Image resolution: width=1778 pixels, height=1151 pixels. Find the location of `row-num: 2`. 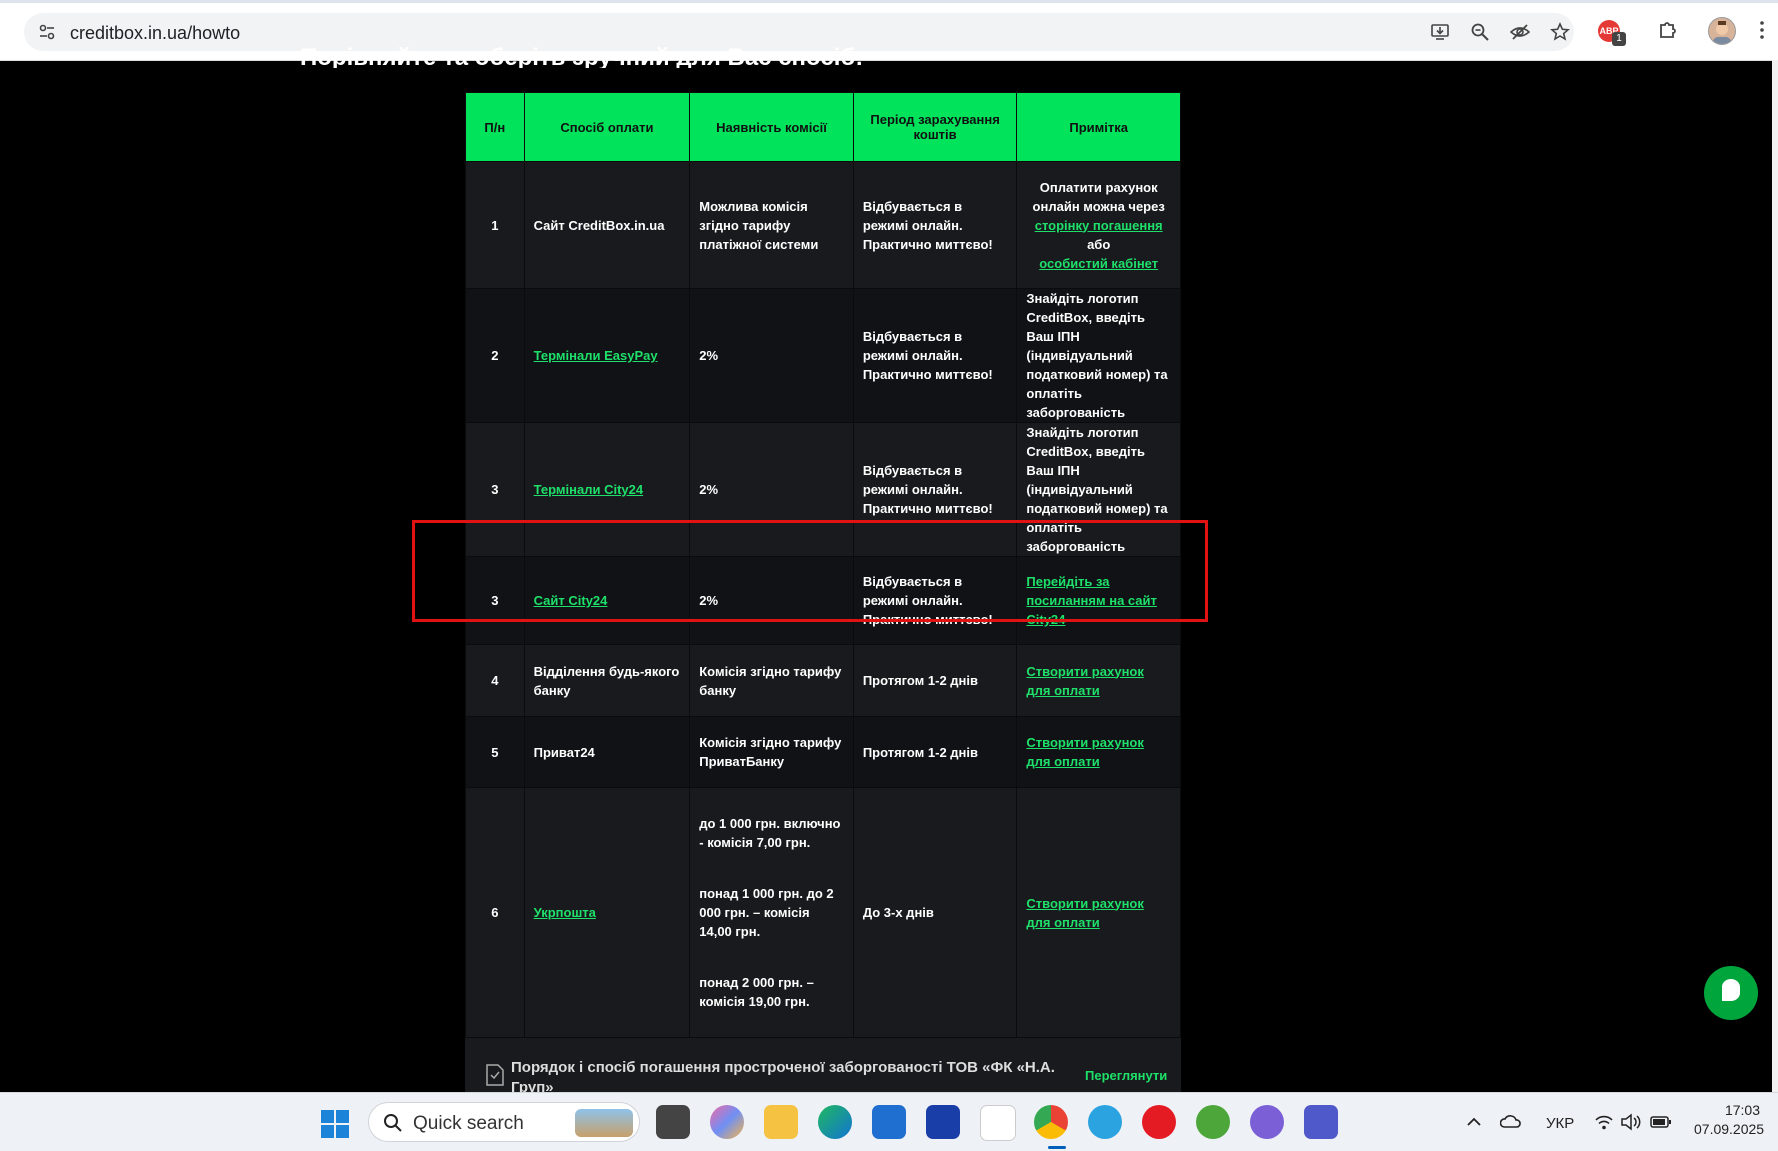

row-num: 2 is located at coordinates (495, 355).